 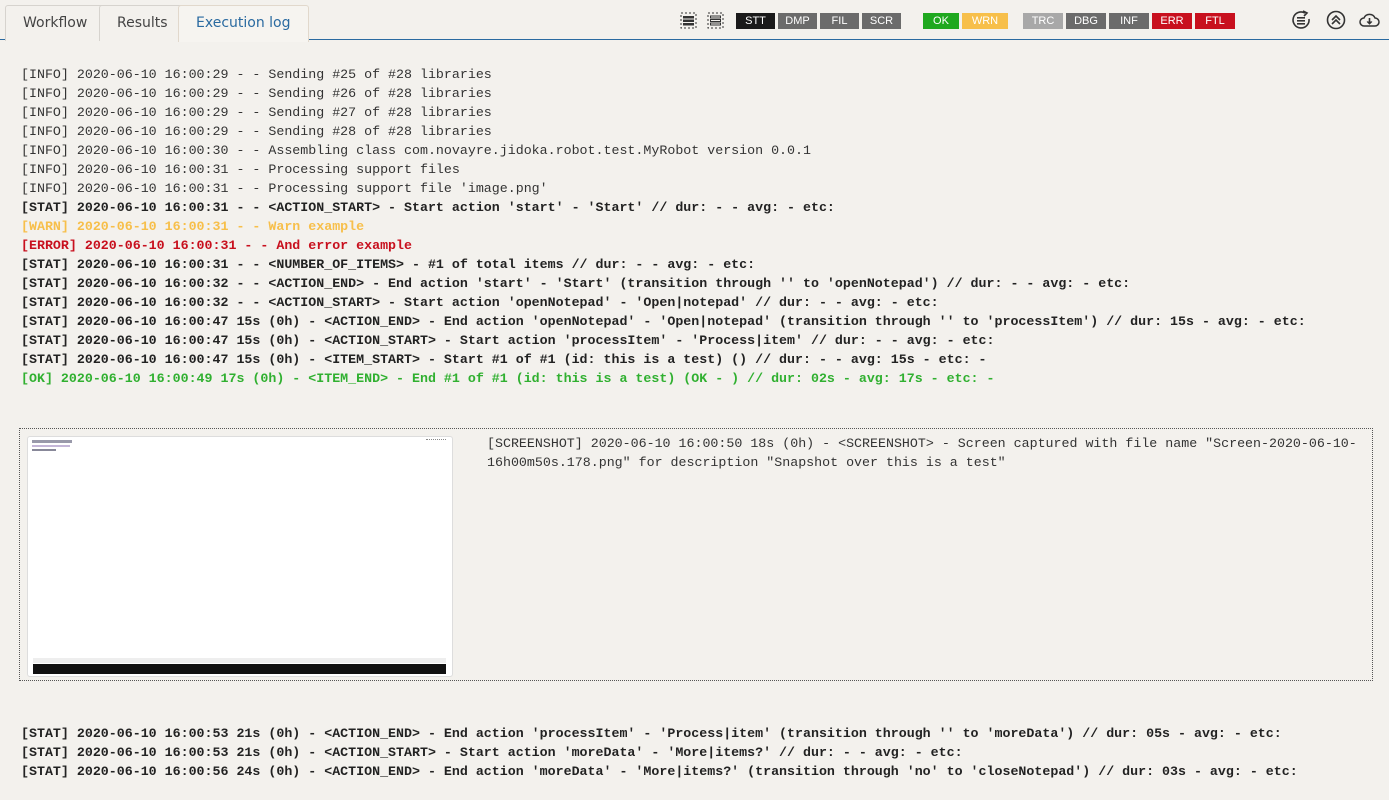 I want to click on tab-workflow: Workflow, so click(x=55, y=23).